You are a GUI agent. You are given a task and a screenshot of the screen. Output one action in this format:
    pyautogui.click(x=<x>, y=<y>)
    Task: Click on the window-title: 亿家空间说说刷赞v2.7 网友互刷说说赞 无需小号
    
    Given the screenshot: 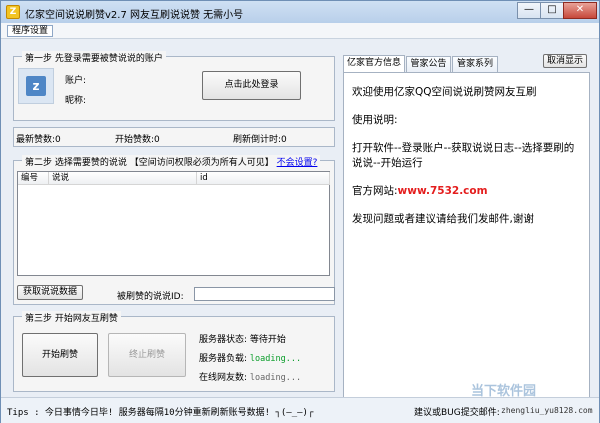 What is the action you would take?
    pyautogui.click(x=134, y=15)
    